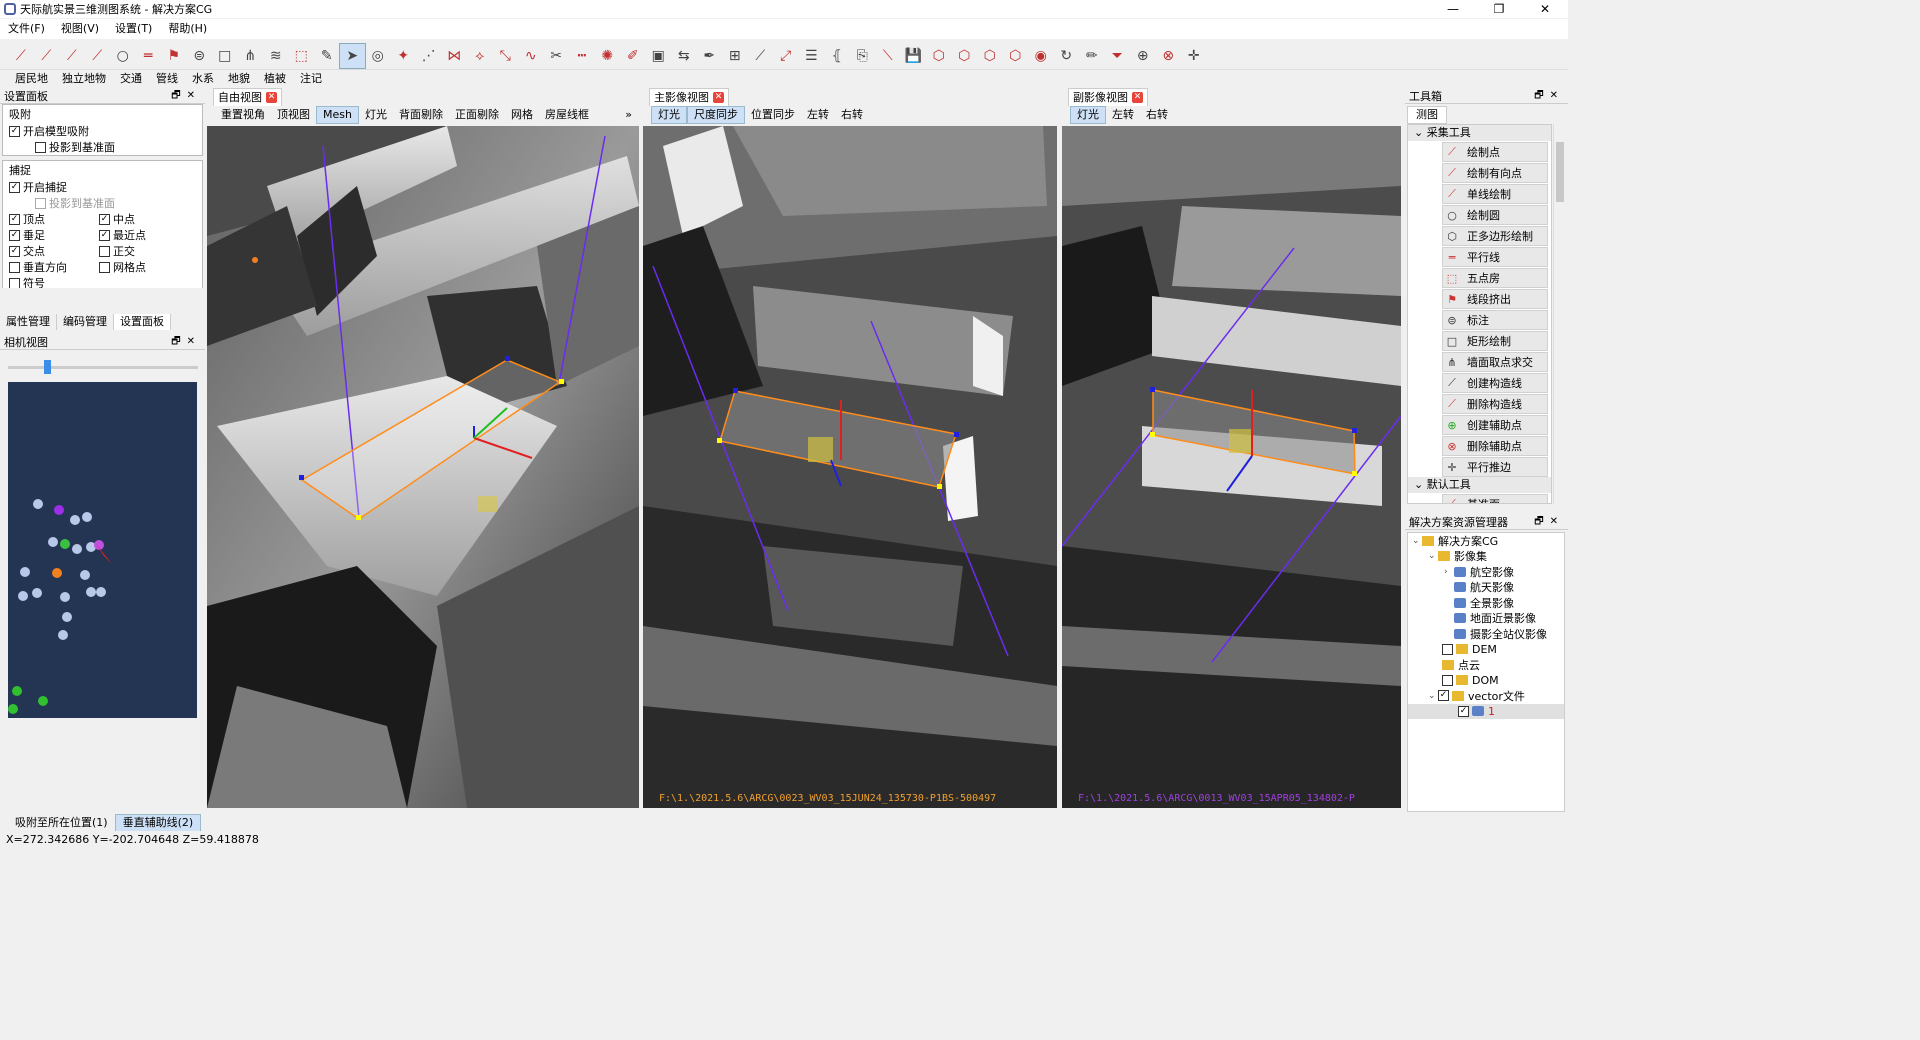  I want to click on add-point-icon: ⊕, so click(1143, 56).